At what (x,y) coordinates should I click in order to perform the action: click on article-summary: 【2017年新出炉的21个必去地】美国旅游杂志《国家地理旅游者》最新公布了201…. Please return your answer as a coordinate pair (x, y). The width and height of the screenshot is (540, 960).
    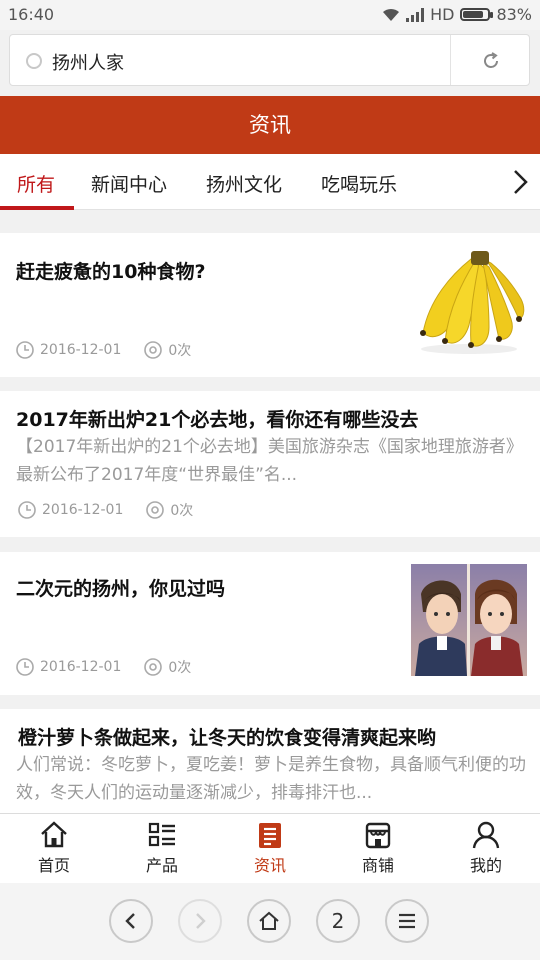
    Looking at the image, I should click on (269, 461).